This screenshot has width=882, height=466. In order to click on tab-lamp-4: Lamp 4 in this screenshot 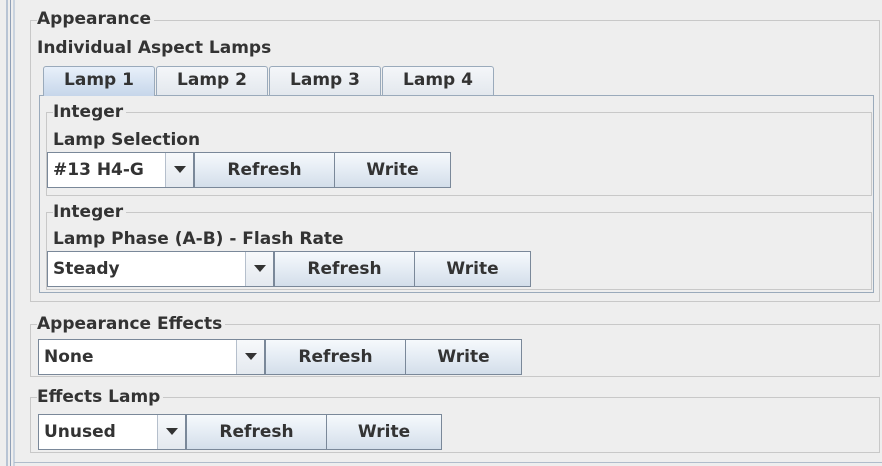, I will do `click(438, 80)`.